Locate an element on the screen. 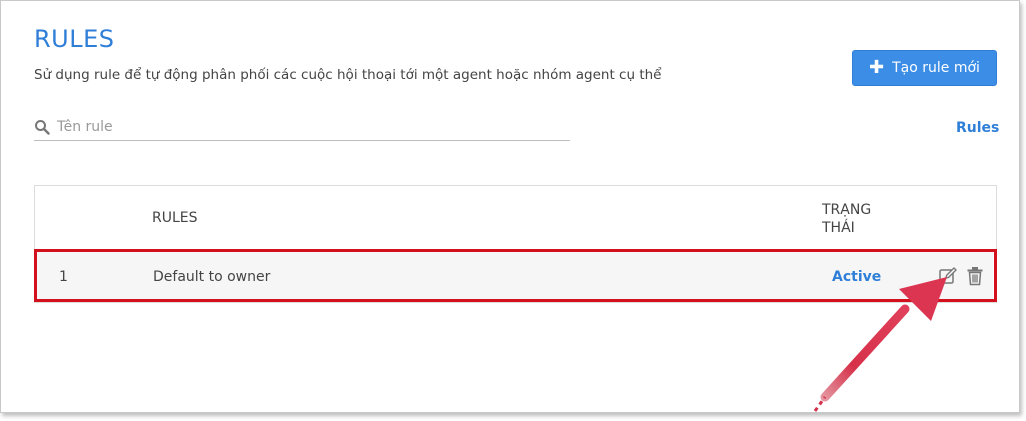  search-input is located at coordinates (297, 126).